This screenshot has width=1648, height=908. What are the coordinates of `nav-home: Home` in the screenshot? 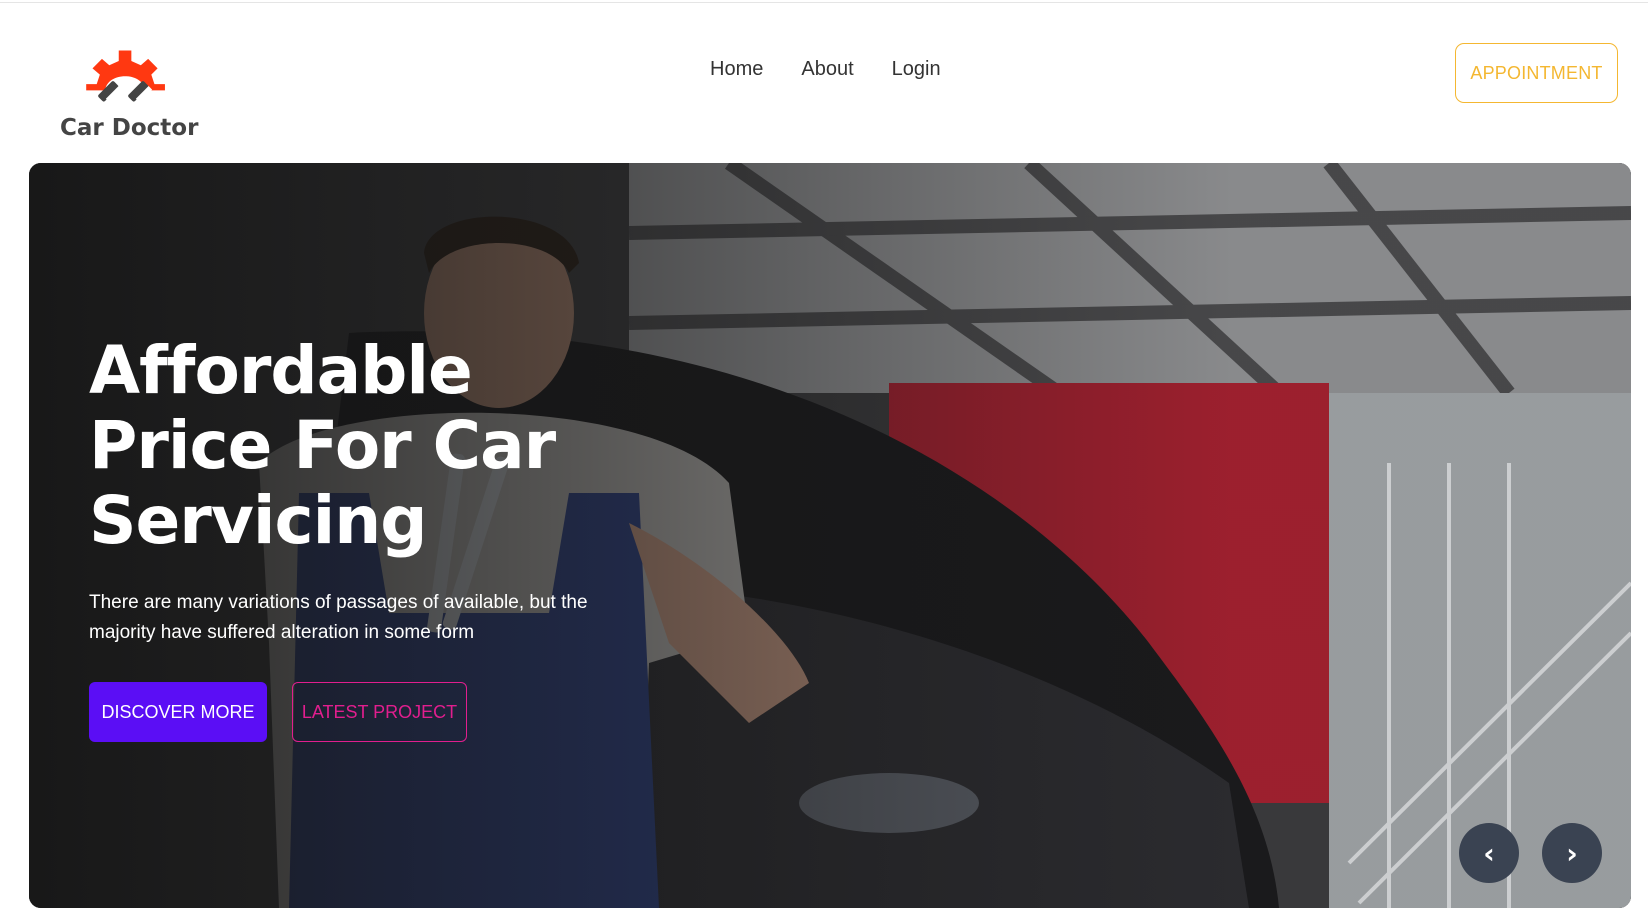 It's located at (736, 69).